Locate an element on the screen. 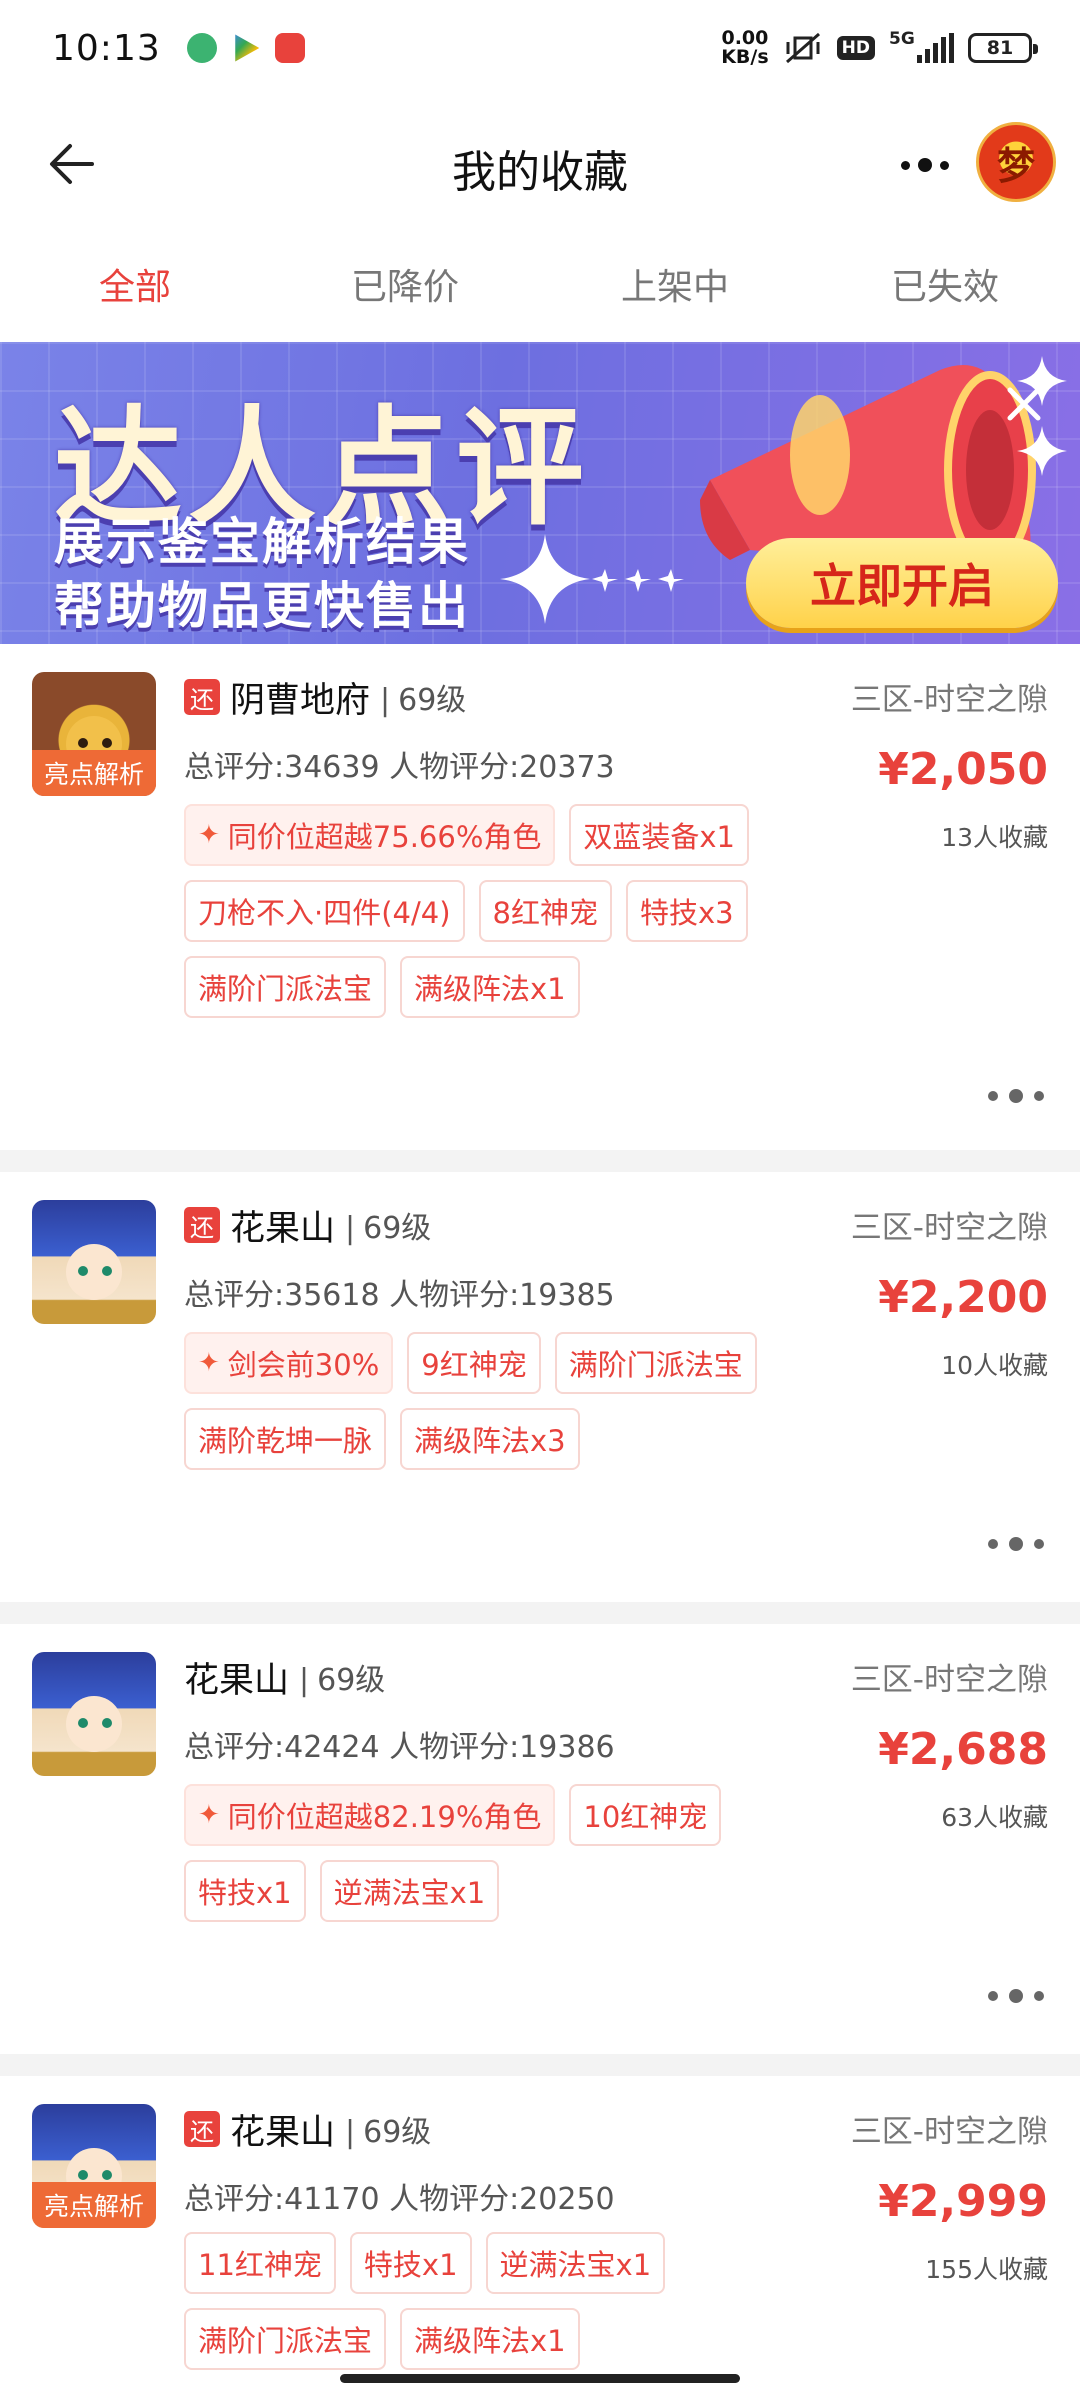 Image resolution: width=1080 pixels, height=2400 pixels. tab-expired: 已失效 is located at coordinates (945, 287).